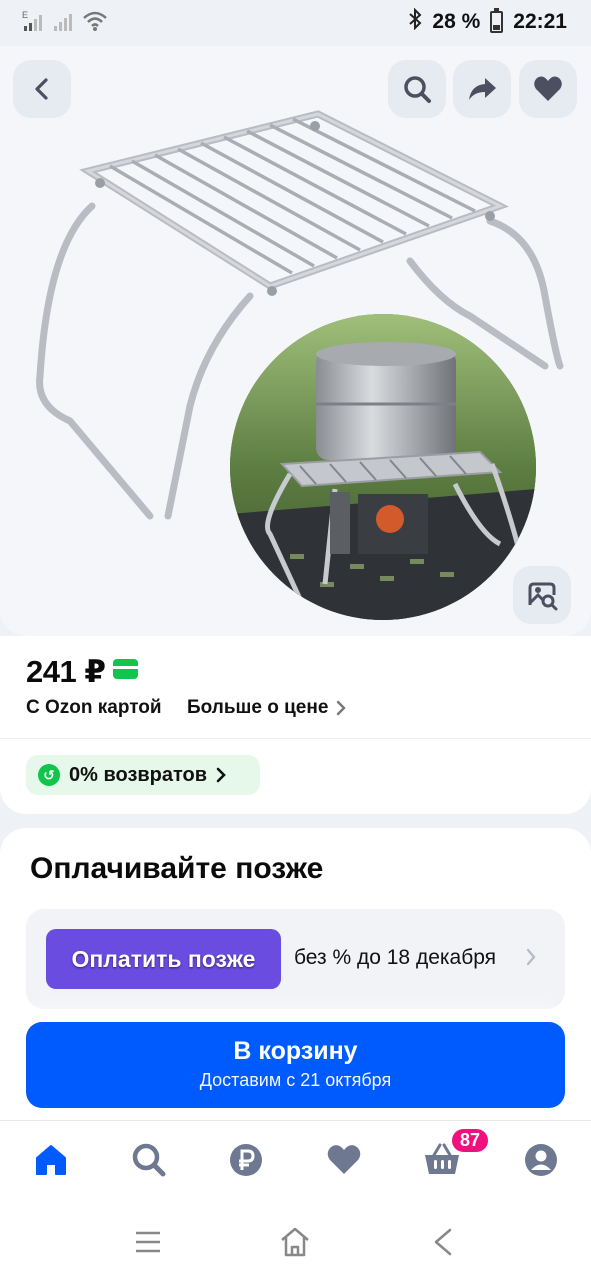  I want to click on inset-photo, so click(383, 467).